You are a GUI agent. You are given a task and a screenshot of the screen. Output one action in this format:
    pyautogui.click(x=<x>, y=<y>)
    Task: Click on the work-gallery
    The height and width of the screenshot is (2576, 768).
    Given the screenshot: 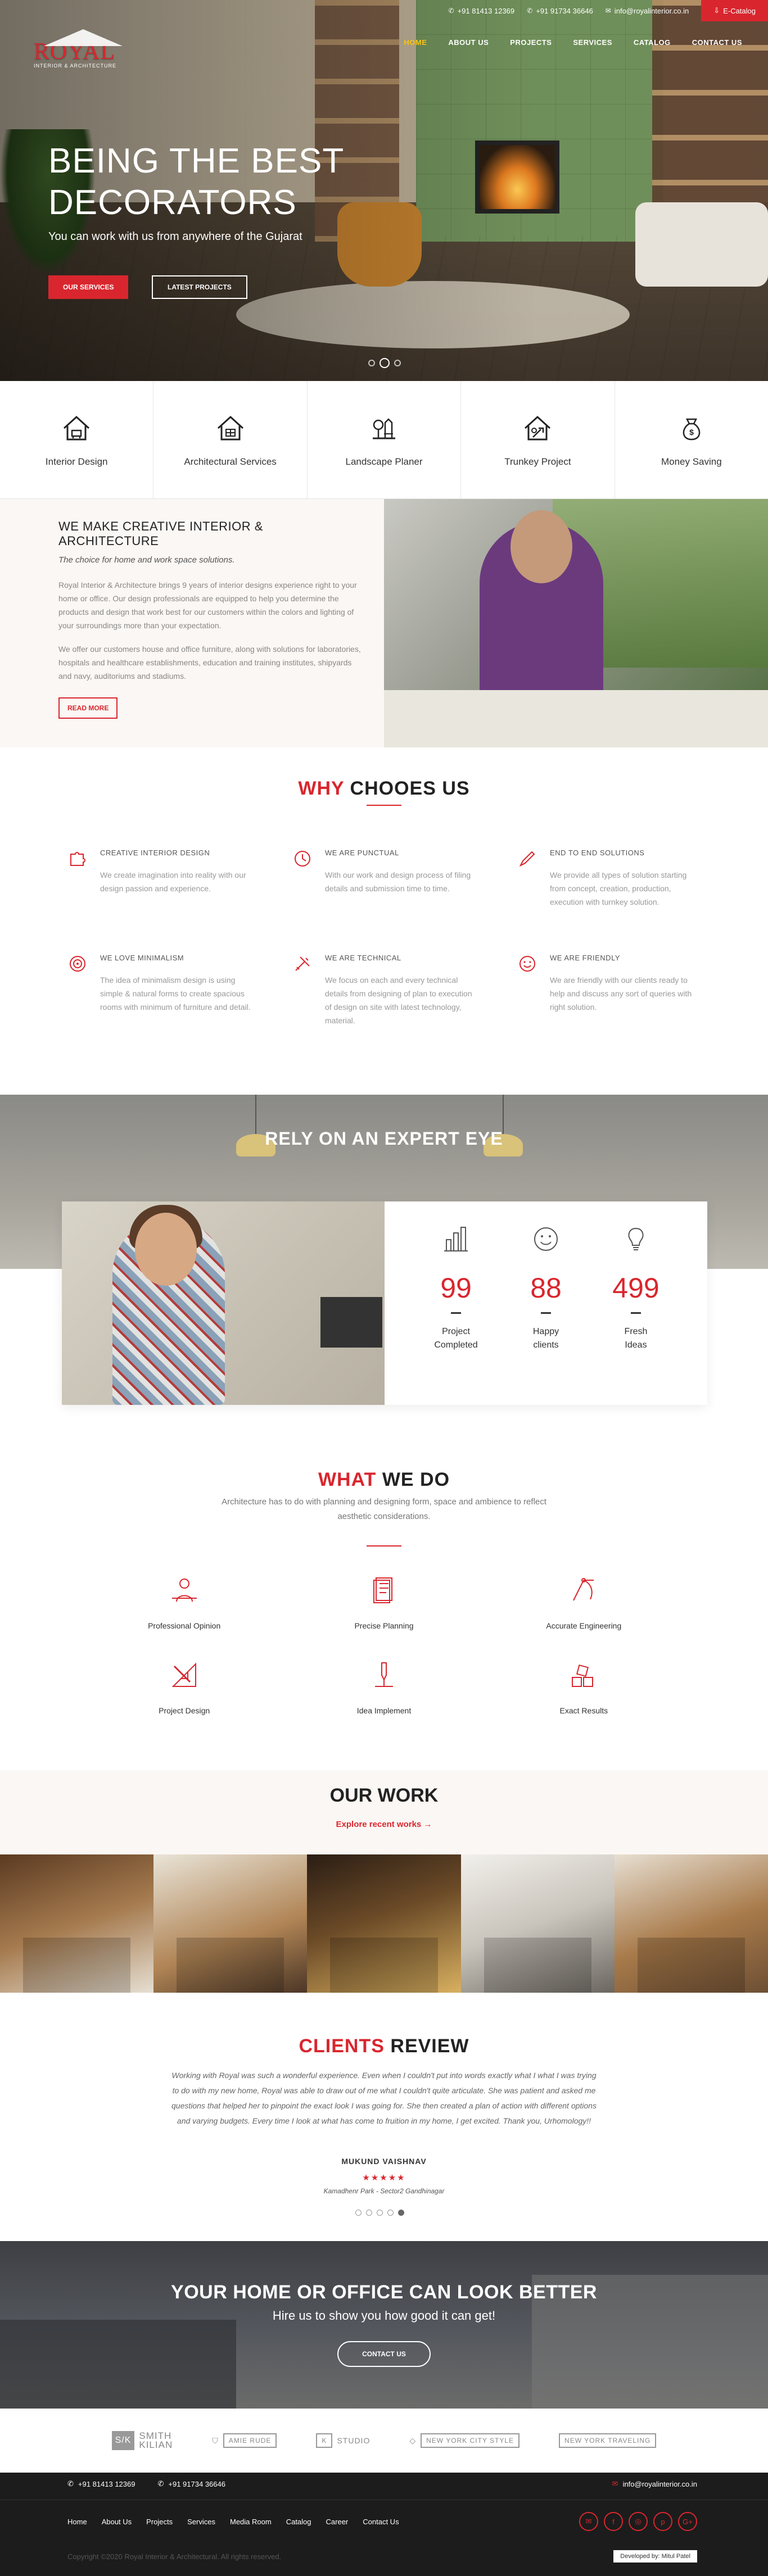 What is the action you would take?
    pyautogui.click(x=384, y=1923)
    